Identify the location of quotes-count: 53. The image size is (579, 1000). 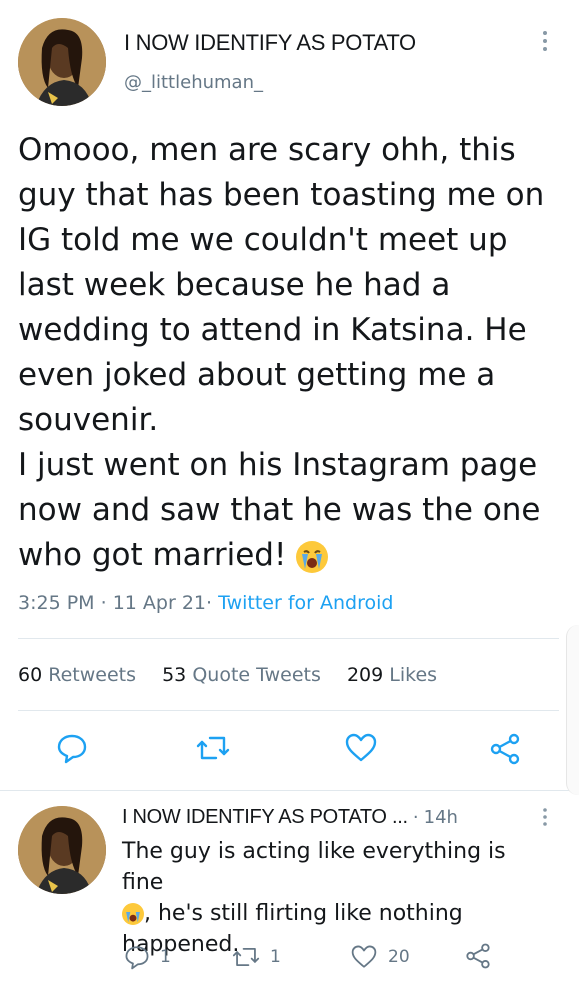
(174, 675).